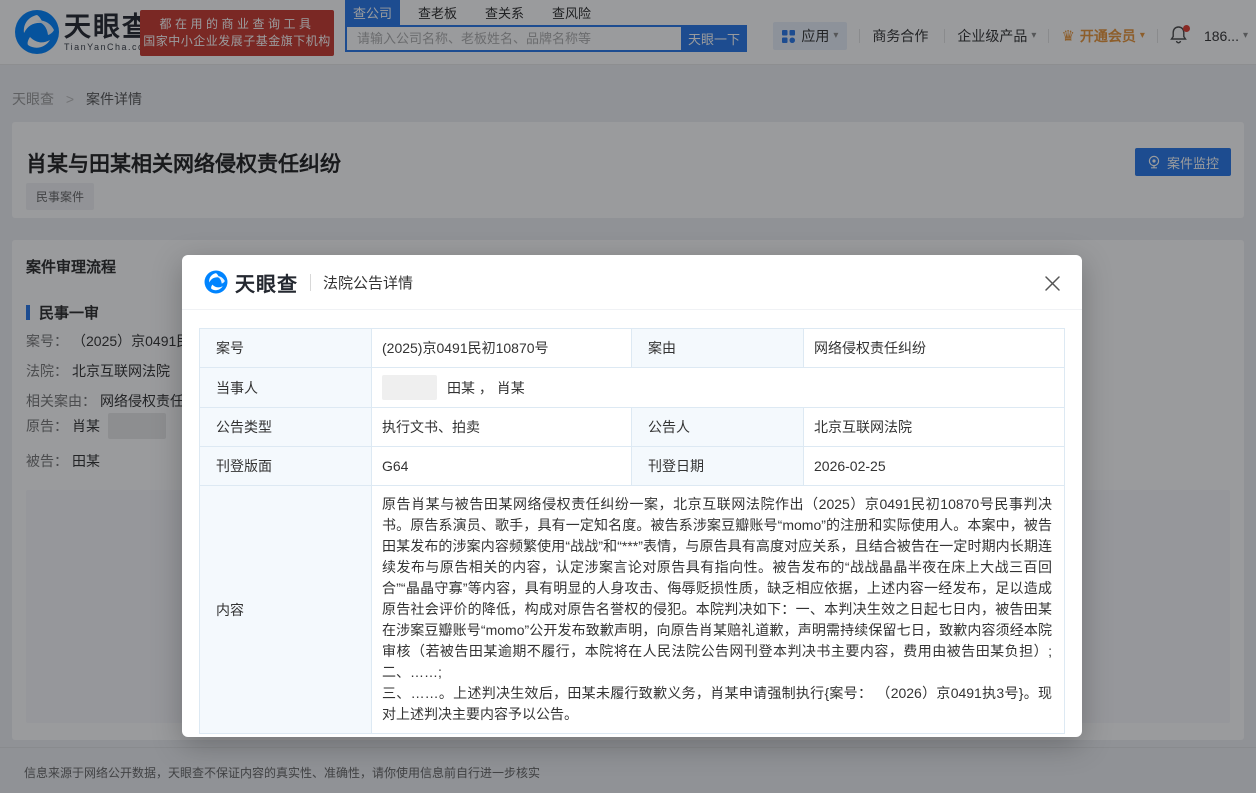 This screenshot has width=1256, height=793. What do you see at coordinates (285, 609) in the screenshot?
I see `content-label: 内容` at bounding box center [285, 609].